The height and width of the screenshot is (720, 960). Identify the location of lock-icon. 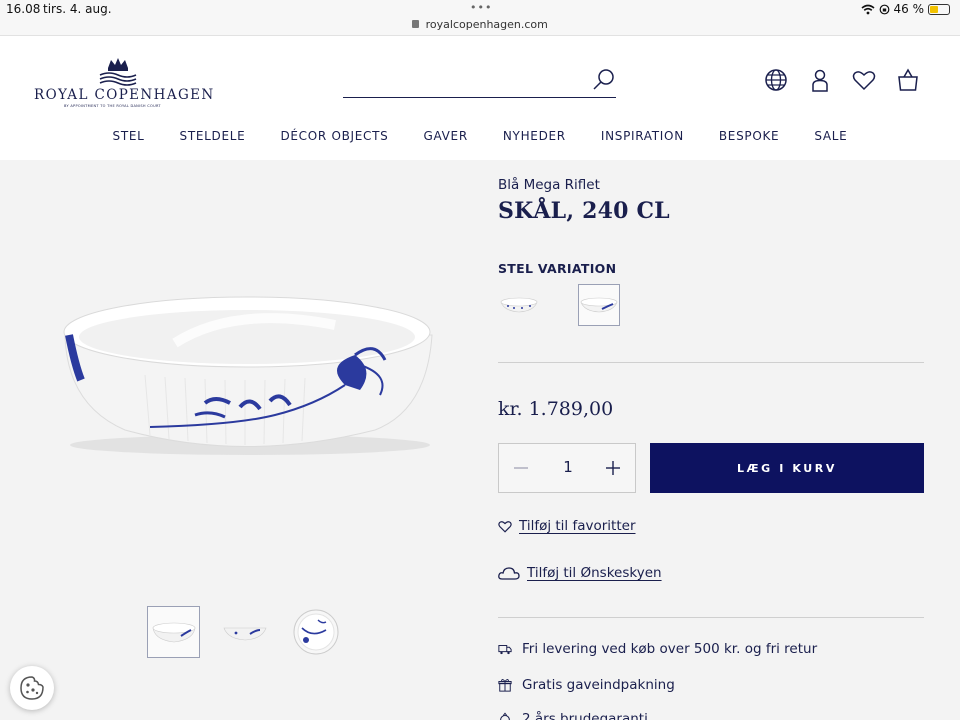
(416, 24).